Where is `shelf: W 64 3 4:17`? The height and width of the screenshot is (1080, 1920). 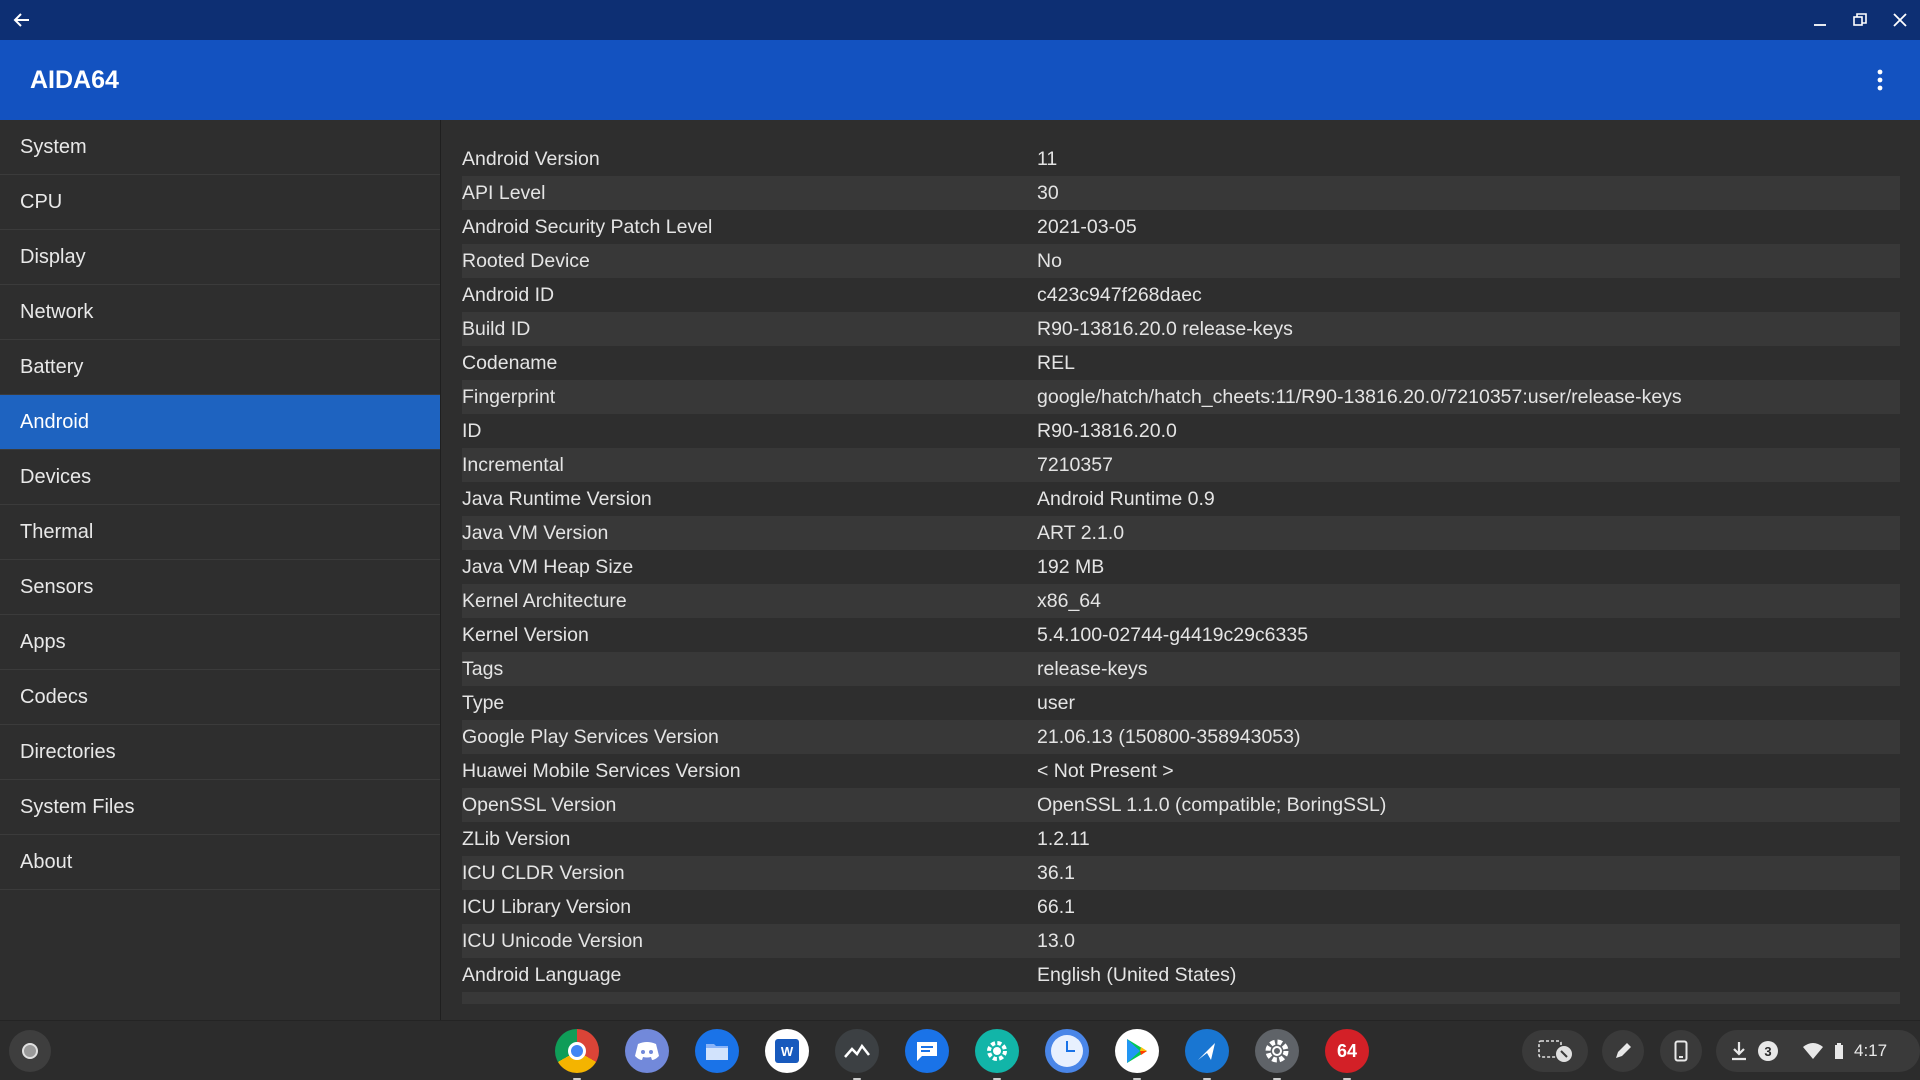 shelf: W 64 3 4:17 is located at coordinates (960, 1050).